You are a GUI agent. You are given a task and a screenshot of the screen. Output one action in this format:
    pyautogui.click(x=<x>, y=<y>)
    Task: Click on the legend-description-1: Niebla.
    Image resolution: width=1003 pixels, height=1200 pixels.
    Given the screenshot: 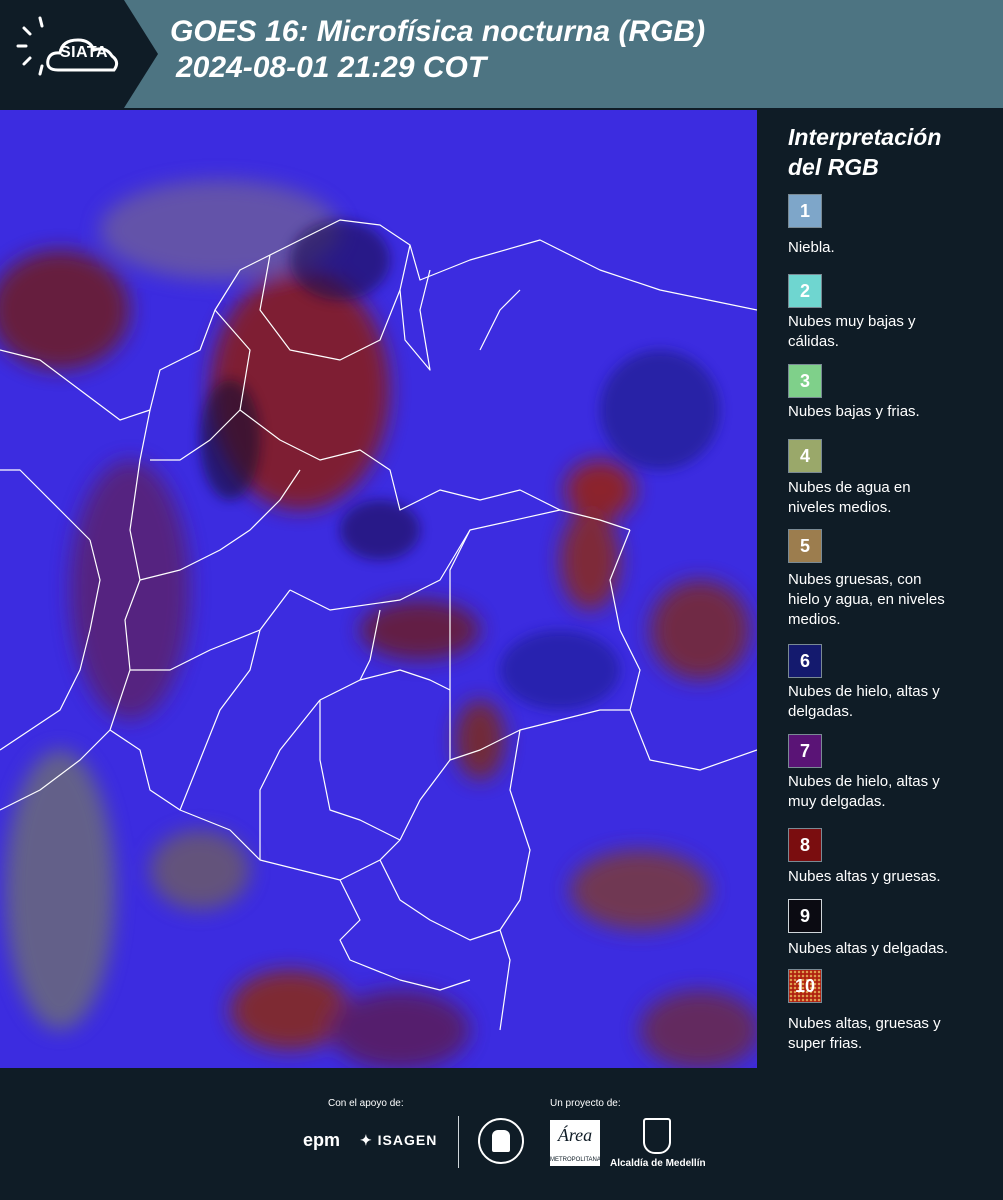 What is the action you would take?
    pyautogui.click(x=894, y=248)
    